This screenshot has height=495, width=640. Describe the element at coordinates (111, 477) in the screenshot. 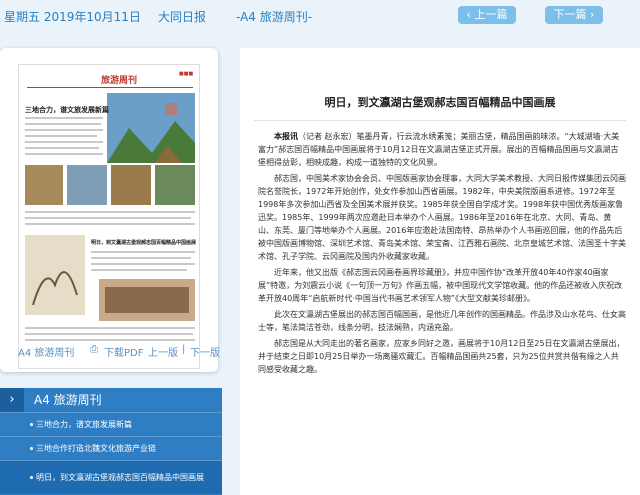

I see `sidebar-item-article-3: 明日，到文瀛湖古堡观郝志国百幅精品中国画展` at that location.